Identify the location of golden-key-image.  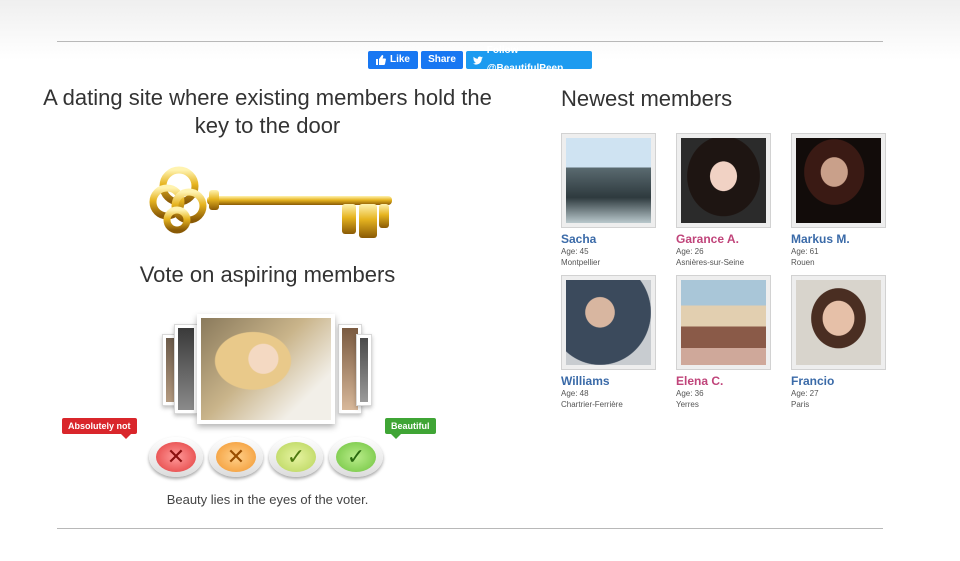
(270, 202).